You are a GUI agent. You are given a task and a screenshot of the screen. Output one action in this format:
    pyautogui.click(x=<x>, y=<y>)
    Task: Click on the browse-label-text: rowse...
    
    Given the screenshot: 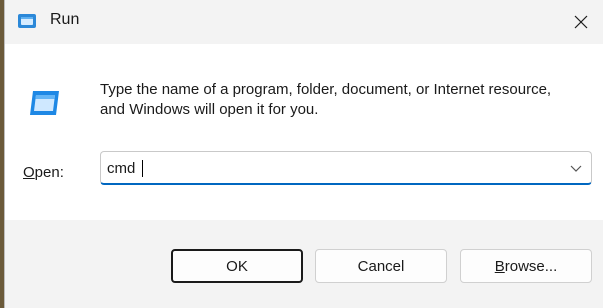 What is the action you would take?
    pyautogui.click(x=531, y=266)
    